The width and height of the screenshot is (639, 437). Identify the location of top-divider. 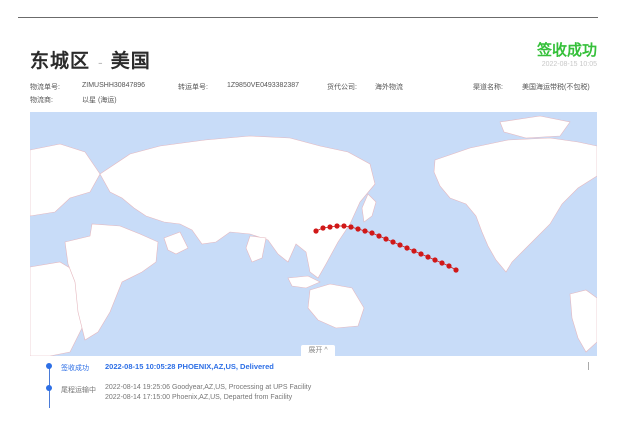
(308, 17).